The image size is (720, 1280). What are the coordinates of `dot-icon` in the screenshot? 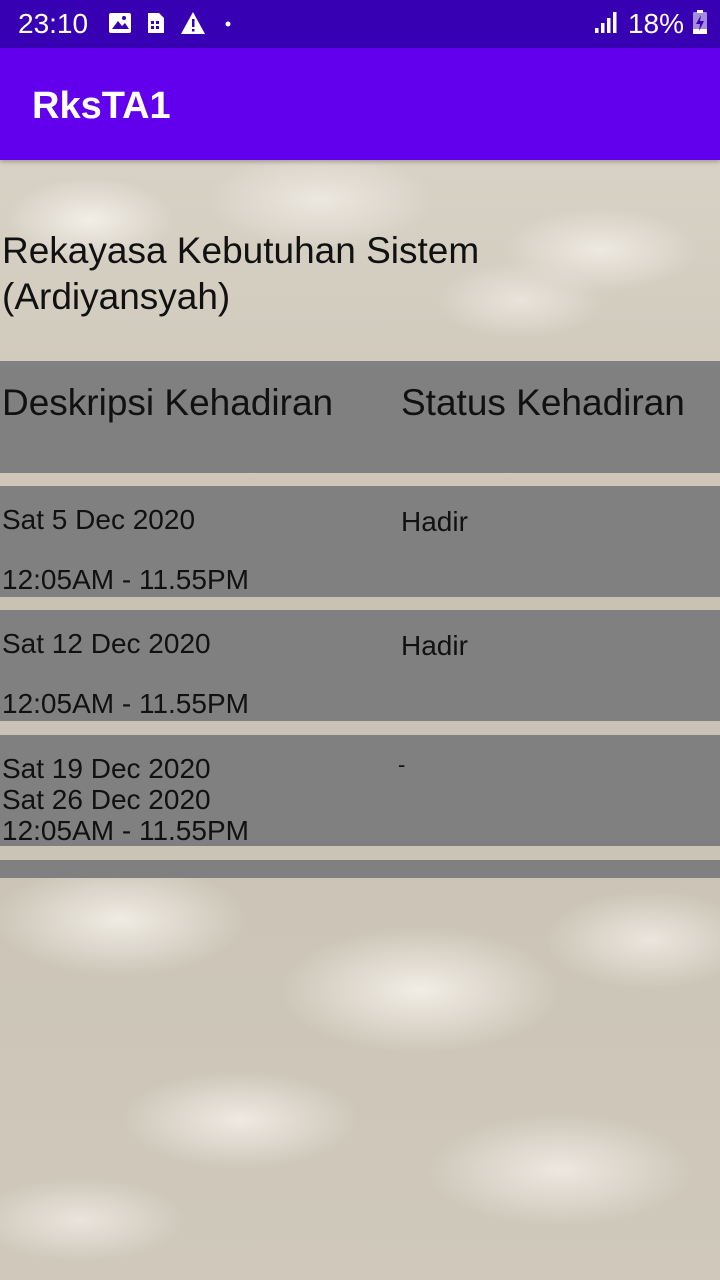 It's located at (228, 25).